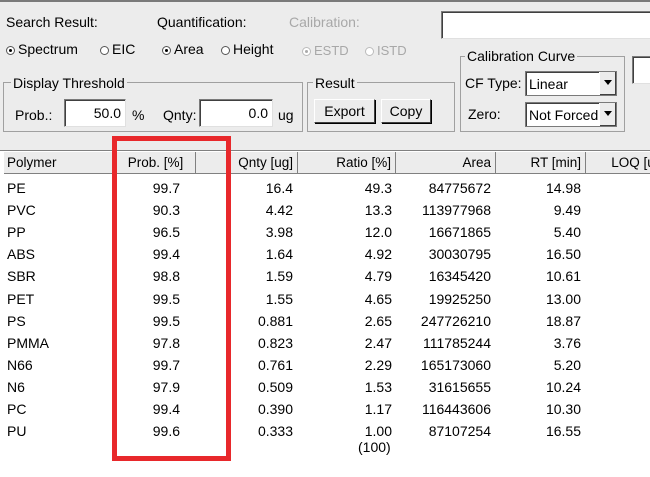  What do you see at coordinates (378, 254) in the screenshot?
I see `ratio-cell: 4.92` at bounding box center [378, 254].